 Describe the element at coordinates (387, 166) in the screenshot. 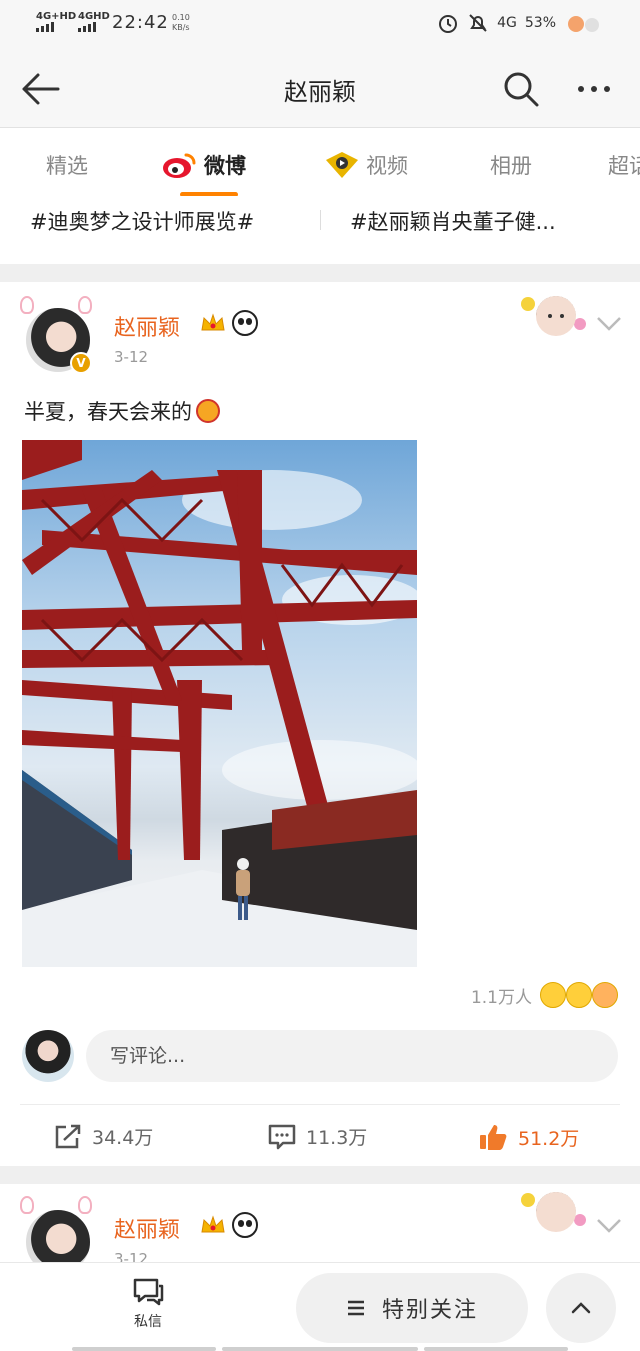

I see `tab-label: 视频` at that location.